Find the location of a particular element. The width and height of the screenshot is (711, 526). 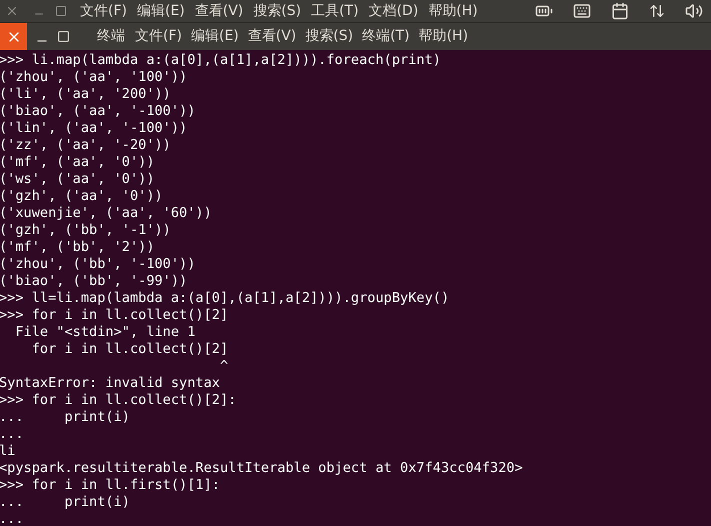

calendar-icon is located at coordinates (620, 11).